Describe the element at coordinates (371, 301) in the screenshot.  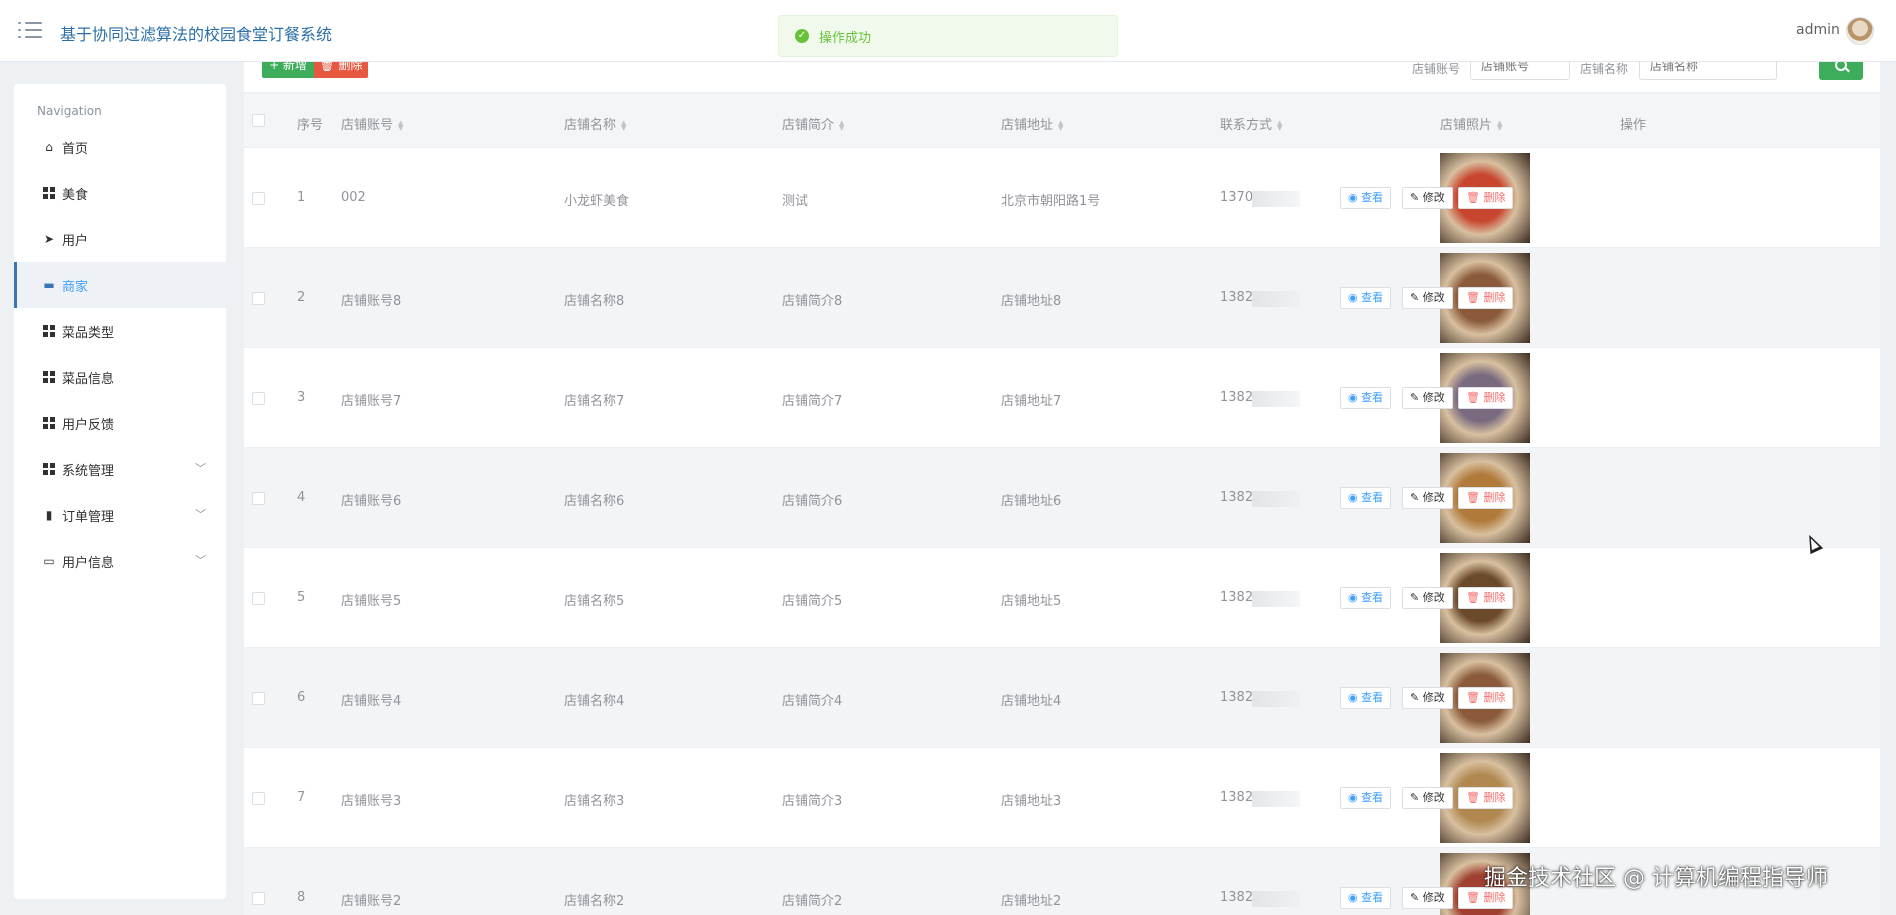
I see `cell-account: 店铺账号8` at that location.